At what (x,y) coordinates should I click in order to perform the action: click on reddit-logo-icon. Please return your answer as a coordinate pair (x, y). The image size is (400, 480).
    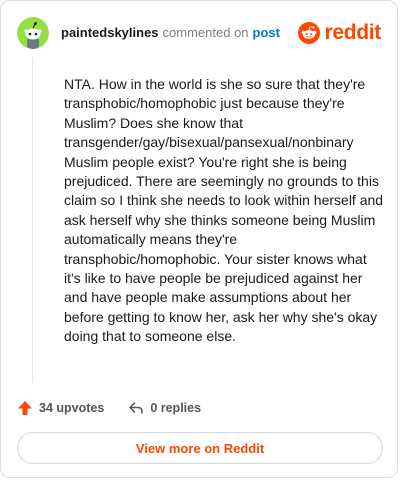
    Looking at the image, I should click on (309, 33).